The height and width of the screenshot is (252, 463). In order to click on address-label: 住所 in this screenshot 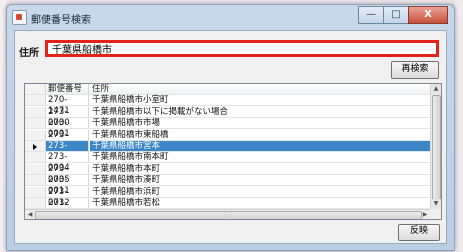, I will do `click(29, 53)`.